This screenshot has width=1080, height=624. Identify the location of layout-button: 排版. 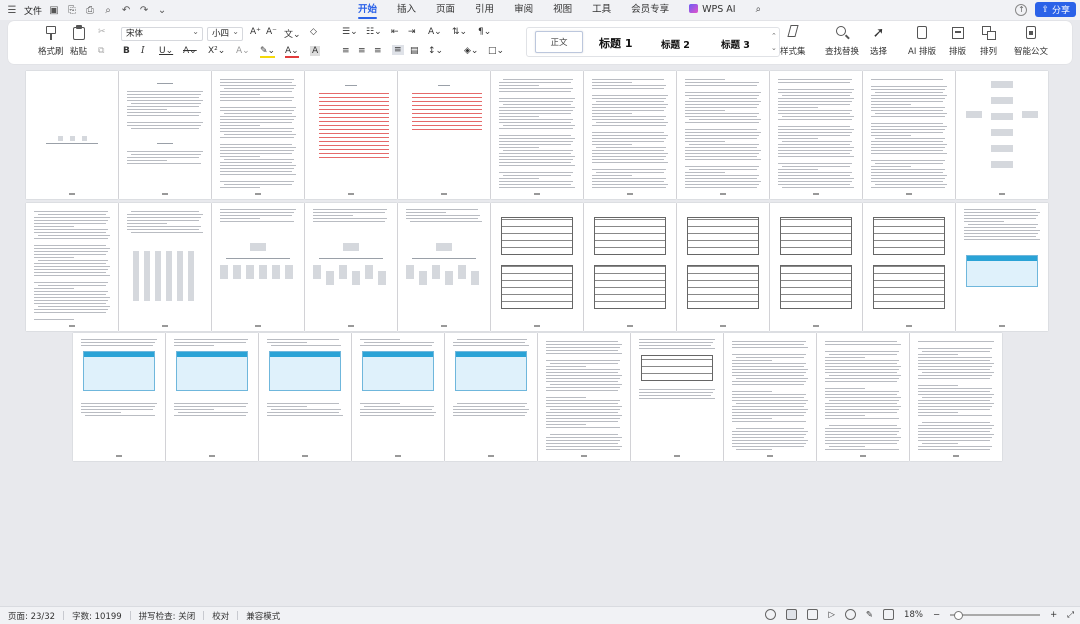
(957, 41).